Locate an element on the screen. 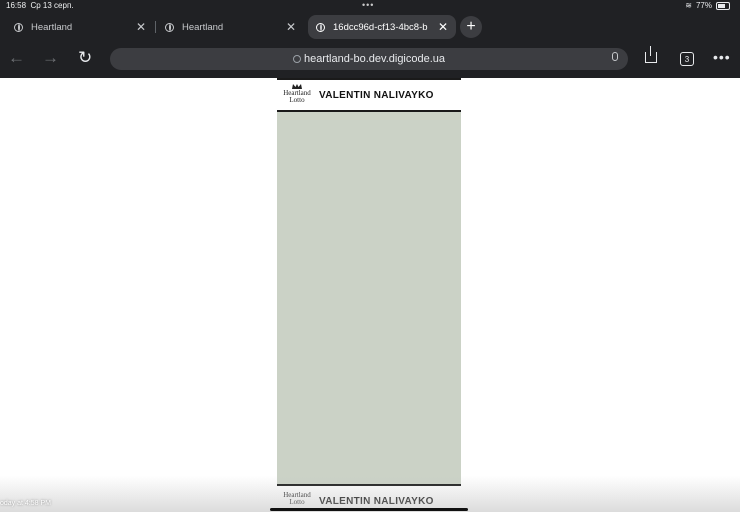  footer-logo-line-2: Lotto is located at coordinates (297, 502).